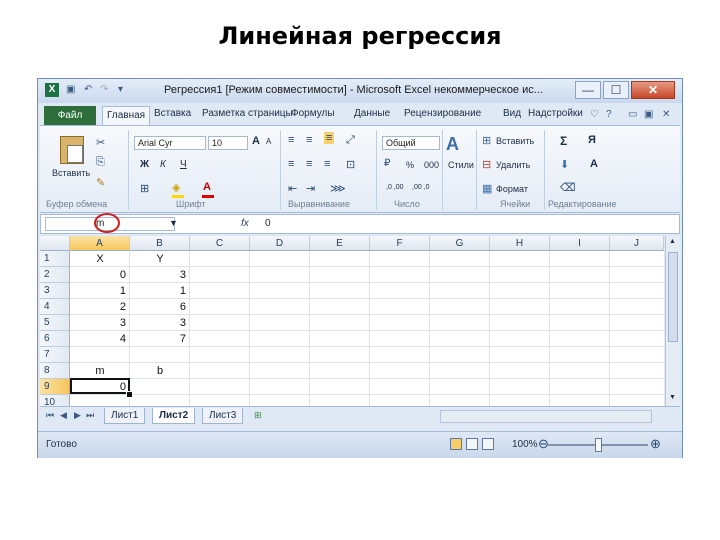 This screenshot has width=720, height=540. I want to click on qat-dropdown-icon: ▾, so click(120, 90).